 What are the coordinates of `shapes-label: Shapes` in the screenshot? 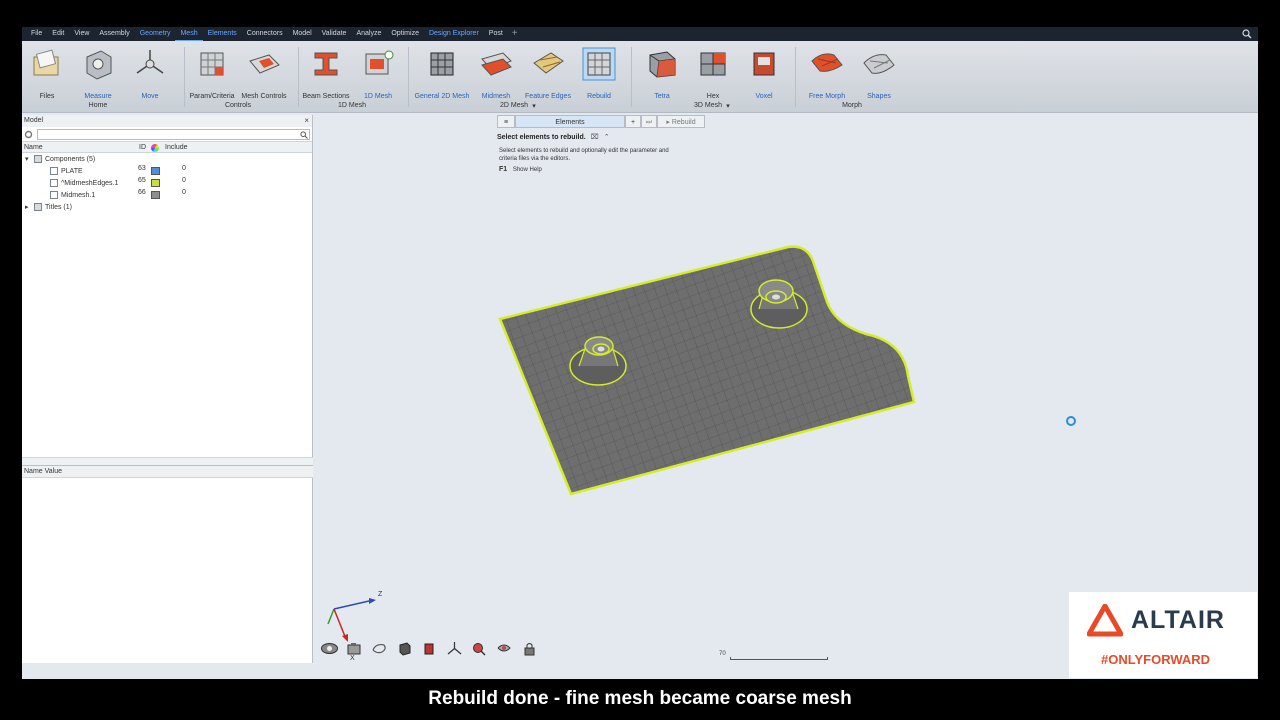 It's located at (879, 96).